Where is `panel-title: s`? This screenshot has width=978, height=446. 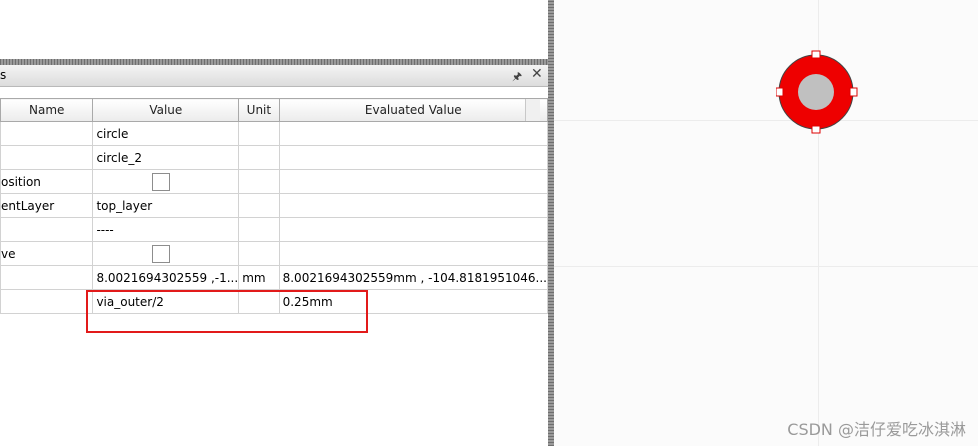
panel-title: s is located at coordinates (3, 75).